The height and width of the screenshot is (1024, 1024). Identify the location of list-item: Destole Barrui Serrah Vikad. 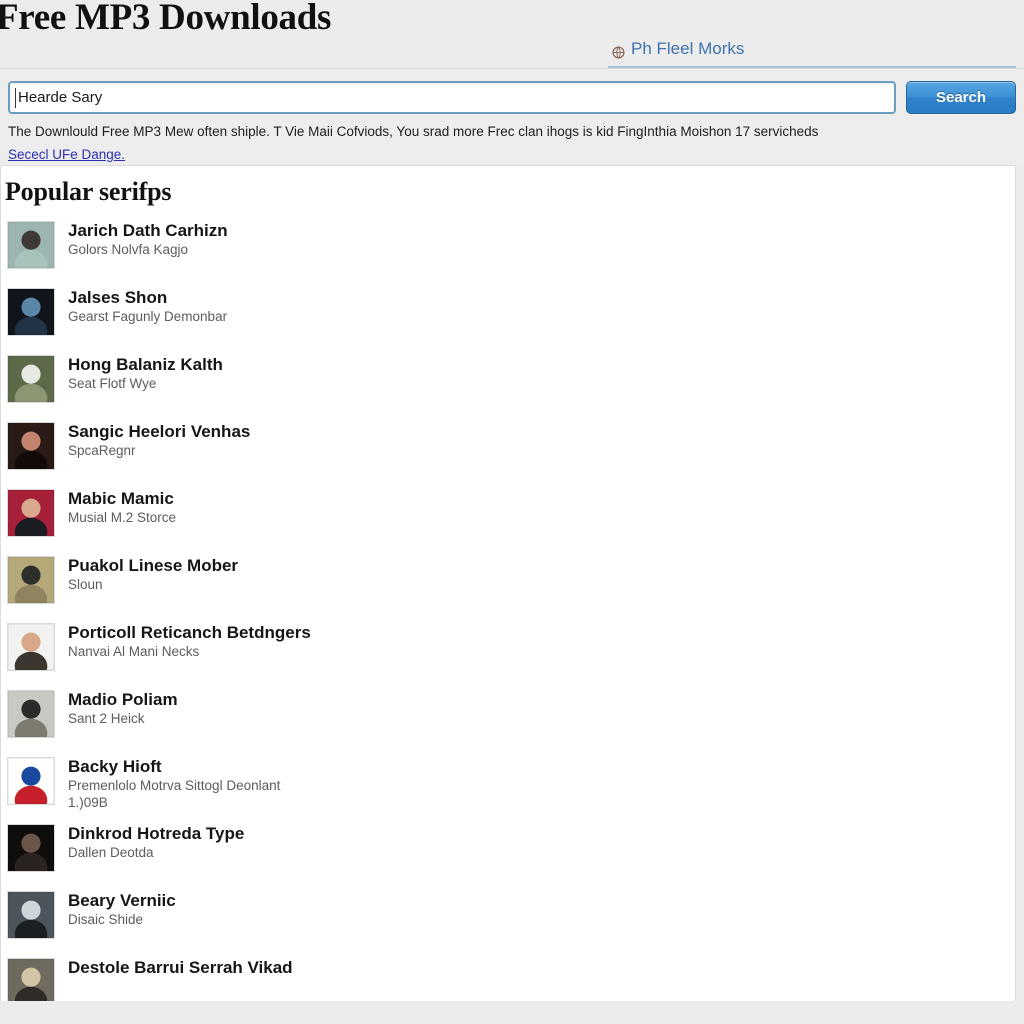
(508, 976).